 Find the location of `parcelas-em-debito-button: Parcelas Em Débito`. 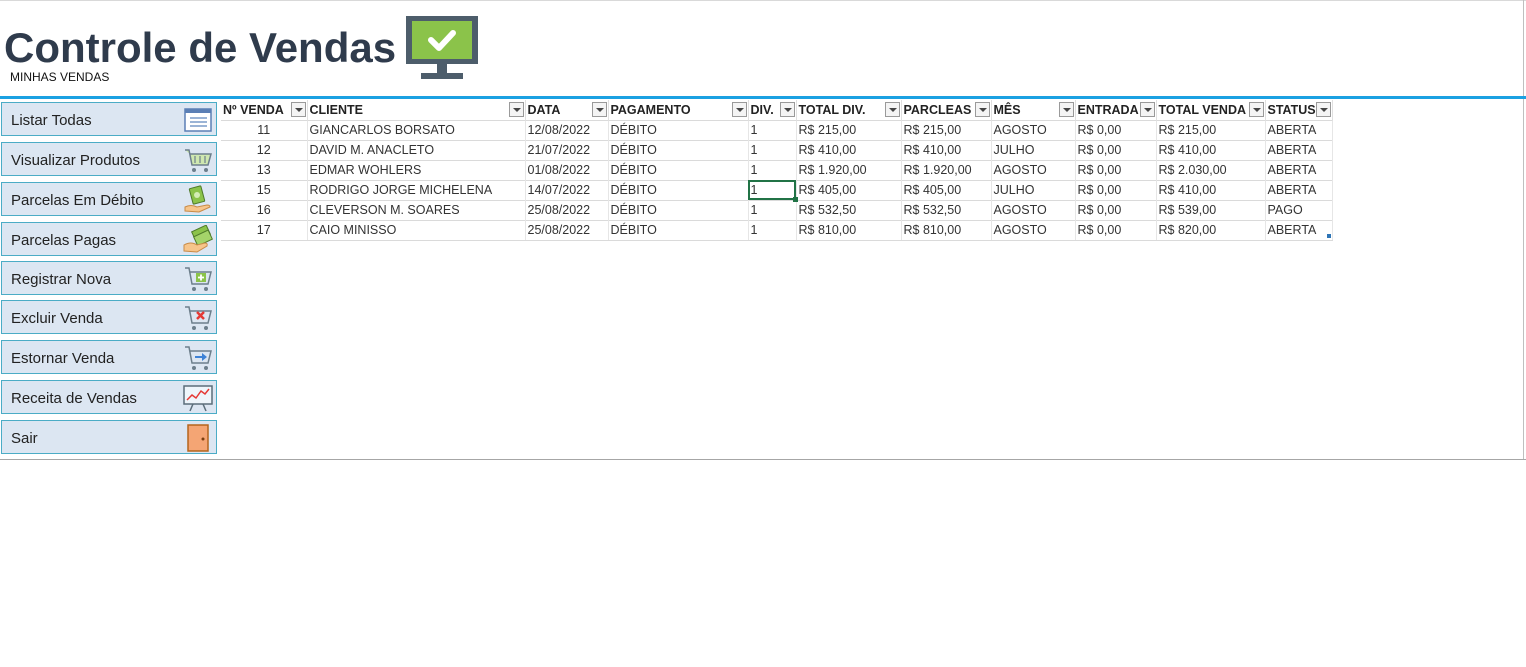

parcelas-em-debito-button: Parcelas Em Débito is located at coordinates (109, 199).